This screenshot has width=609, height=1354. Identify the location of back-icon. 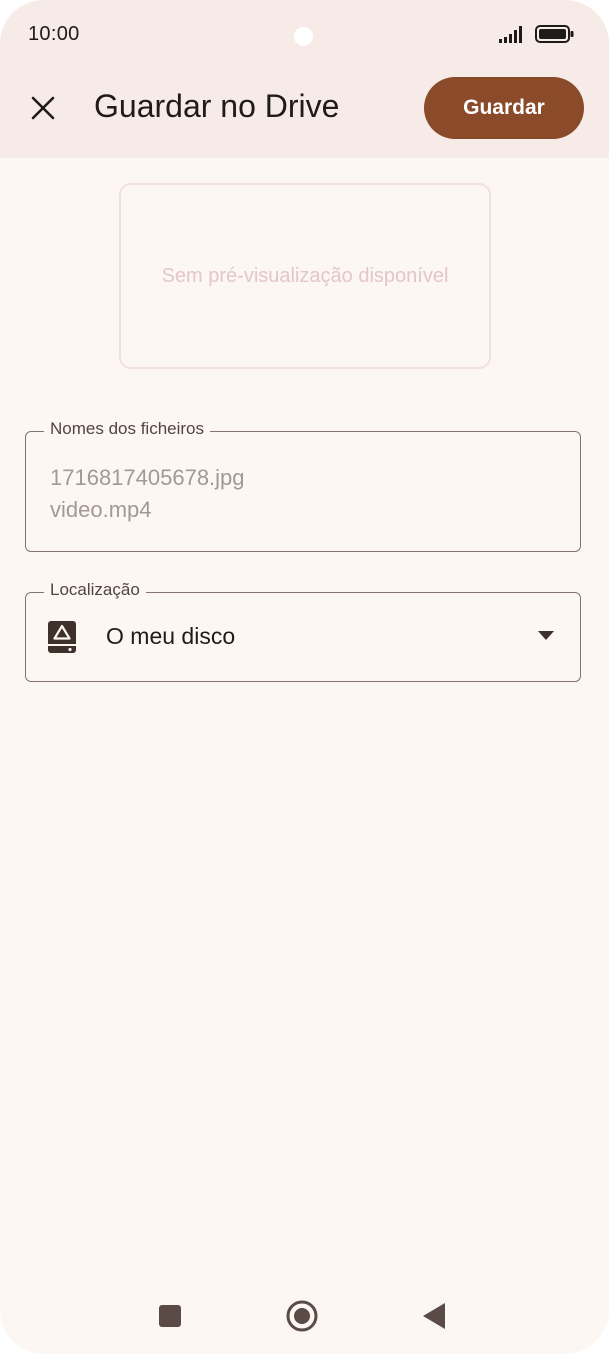
(434, 1316).